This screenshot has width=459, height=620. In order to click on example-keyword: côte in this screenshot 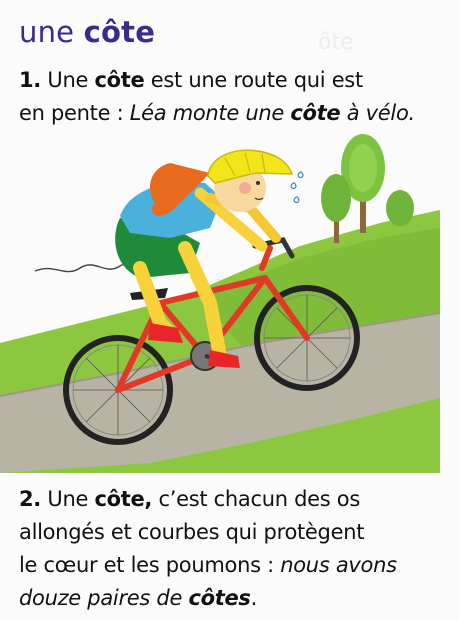, I will do `click(315, 113)`.